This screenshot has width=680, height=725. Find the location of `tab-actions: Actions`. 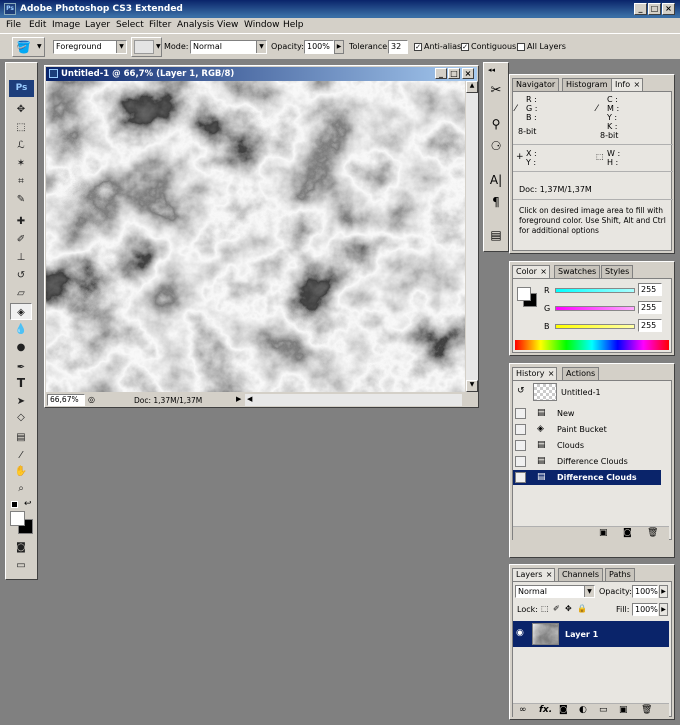

tab-actions: Actions is located at coordinates (581, 373).